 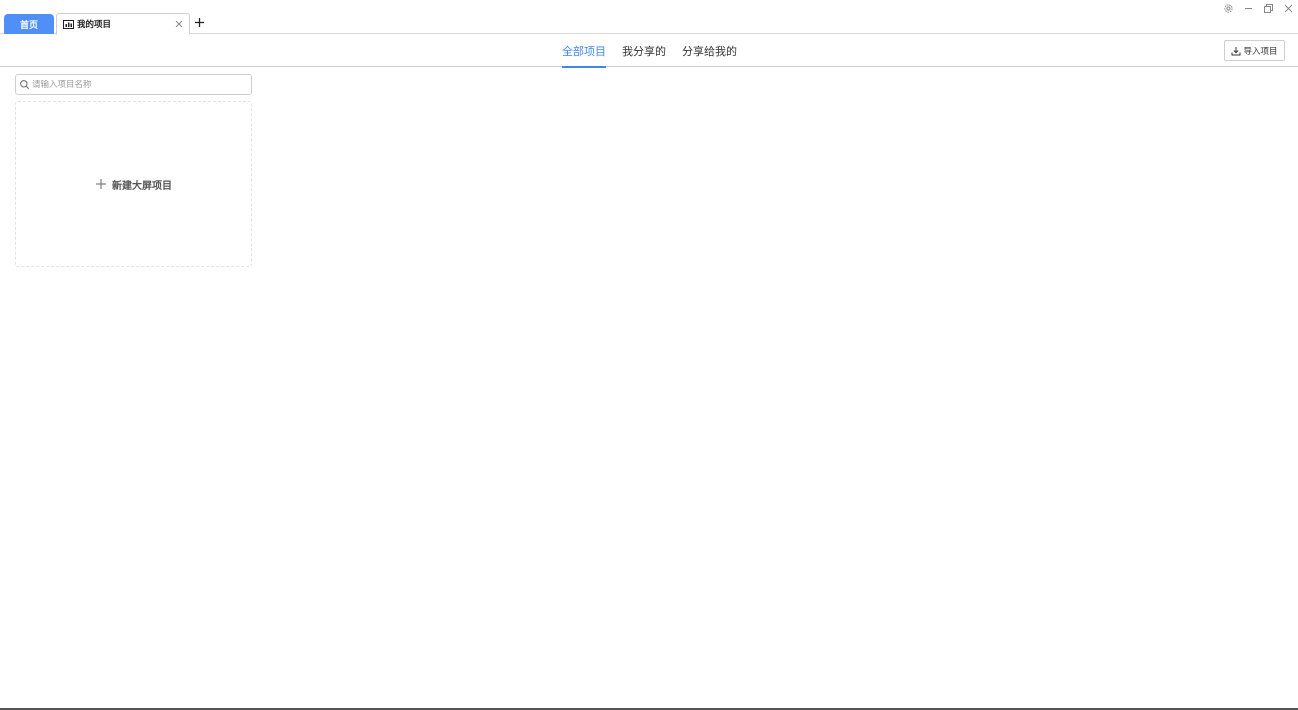 What do you see at coordinates (1248, 8) in the screenshot?
I see `minimize-icon` at bounding box center [1248, 8].